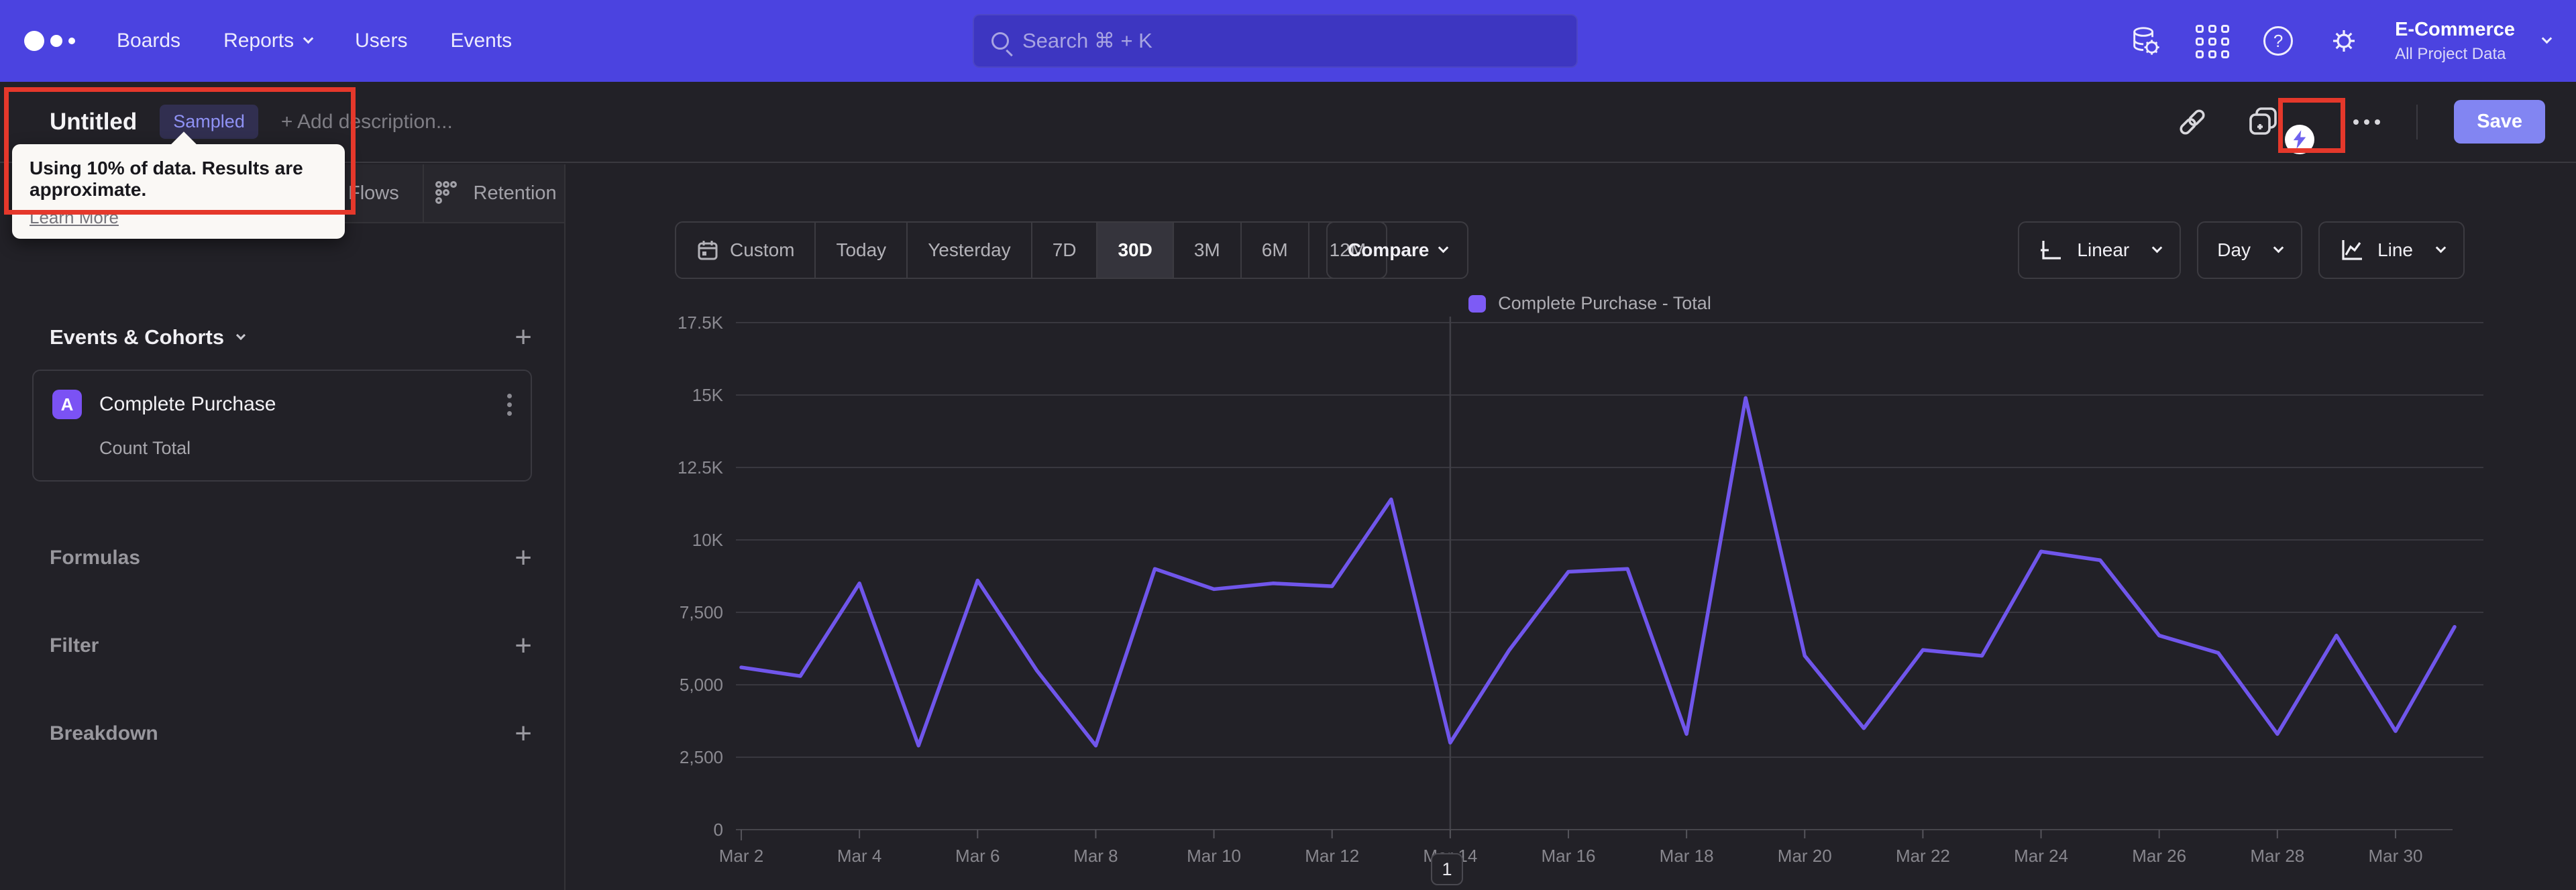  I want to click on x-axis-label: Mar 30, so click(2395, 856).